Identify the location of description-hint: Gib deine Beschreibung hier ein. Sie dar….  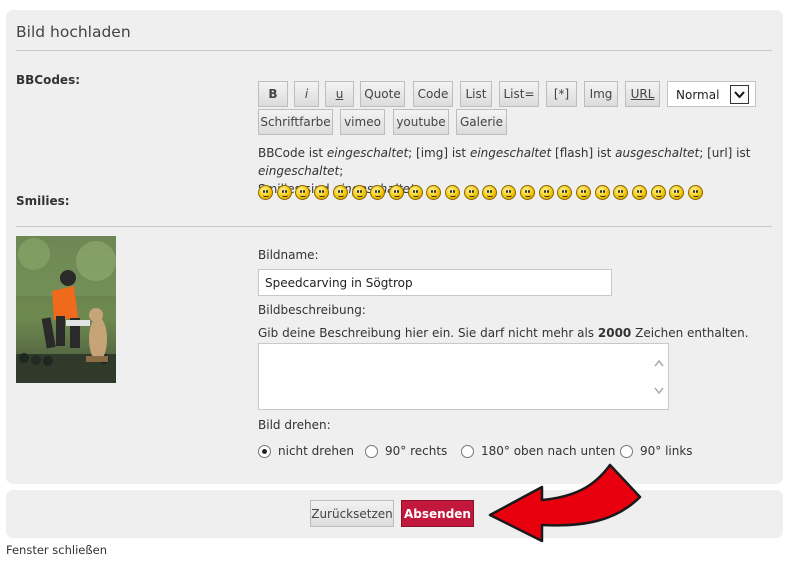
(503, 333).